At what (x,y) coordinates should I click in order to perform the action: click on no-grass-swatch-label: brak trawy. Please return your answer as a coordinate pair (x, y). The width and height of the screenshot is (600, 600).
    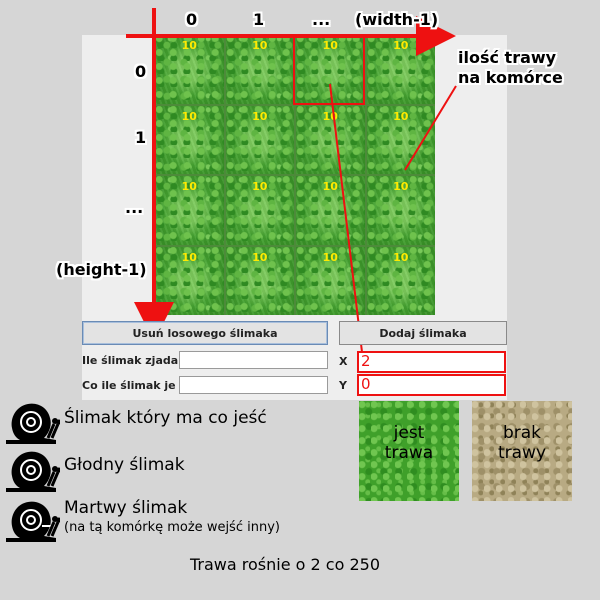
    Looking at the image, I should click on (522, 443).